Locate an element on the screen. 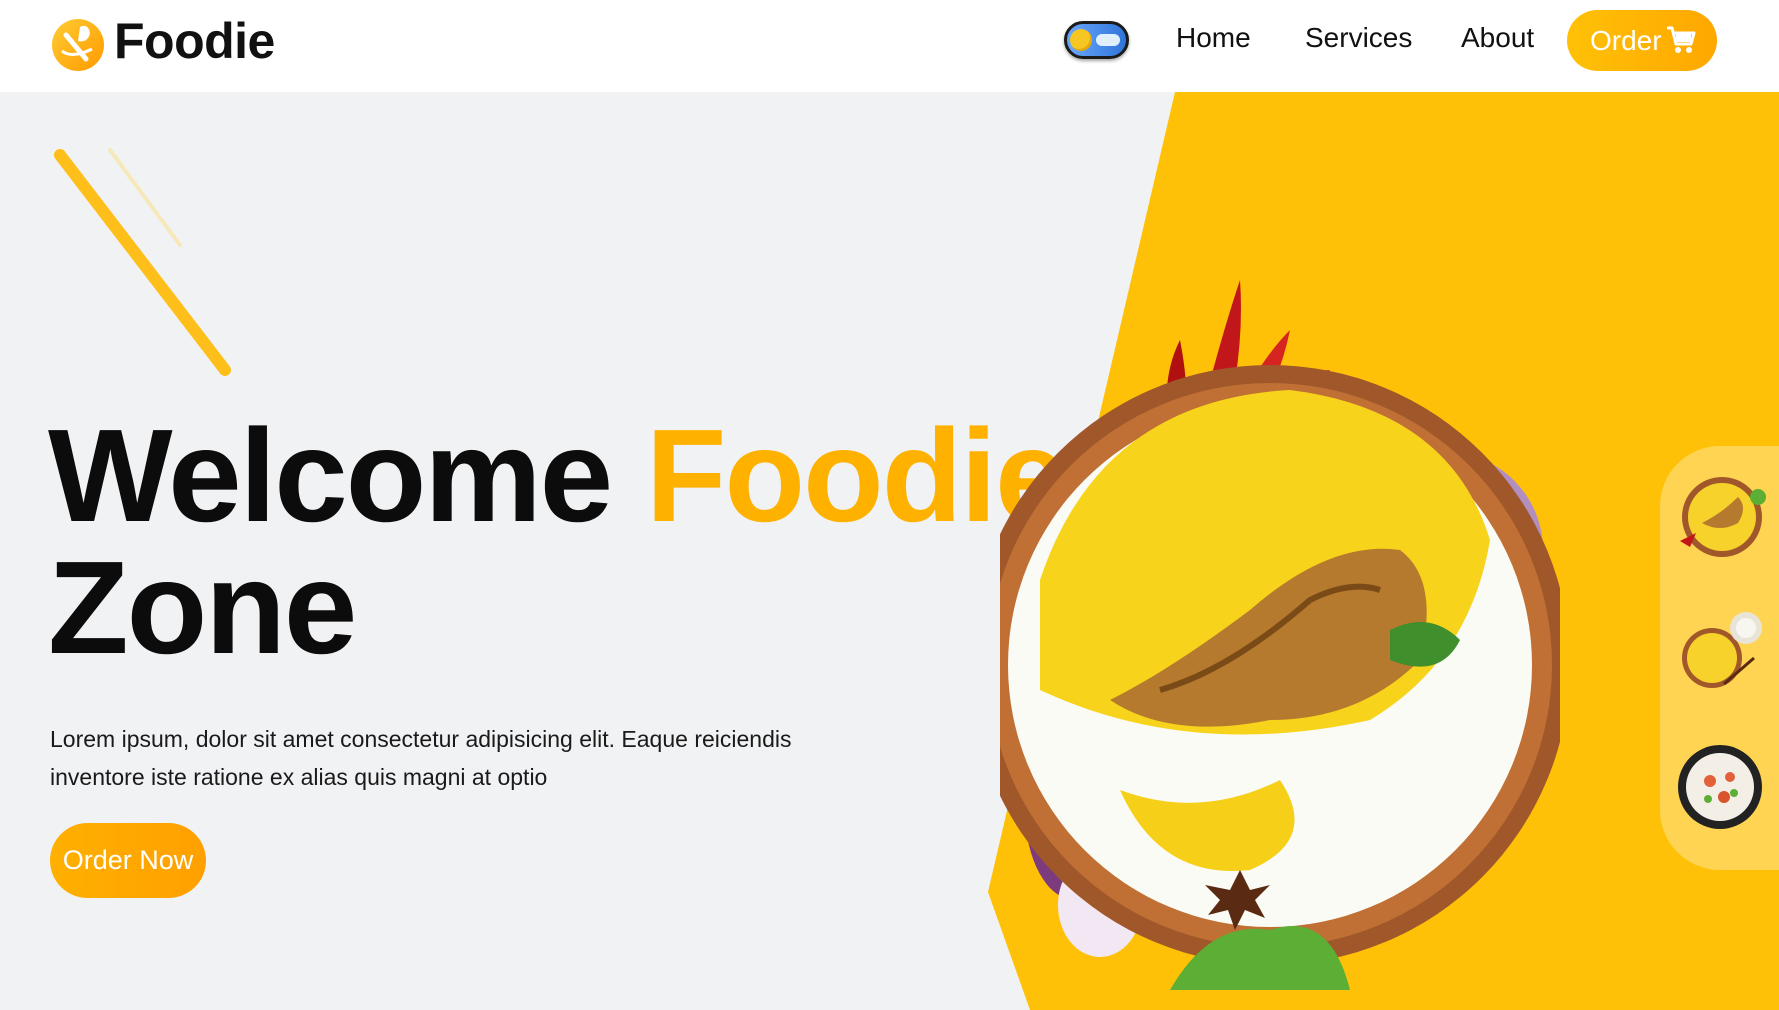 The height and width of the screenshot is (1010, 1779). thumbnail-biryani-raita is located at coordinates (1720, 652).